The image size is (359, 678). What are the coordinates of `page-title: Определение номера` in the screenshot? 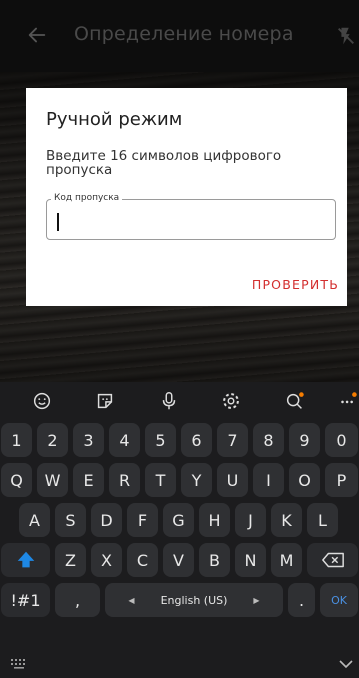 It's located at (184, 34).